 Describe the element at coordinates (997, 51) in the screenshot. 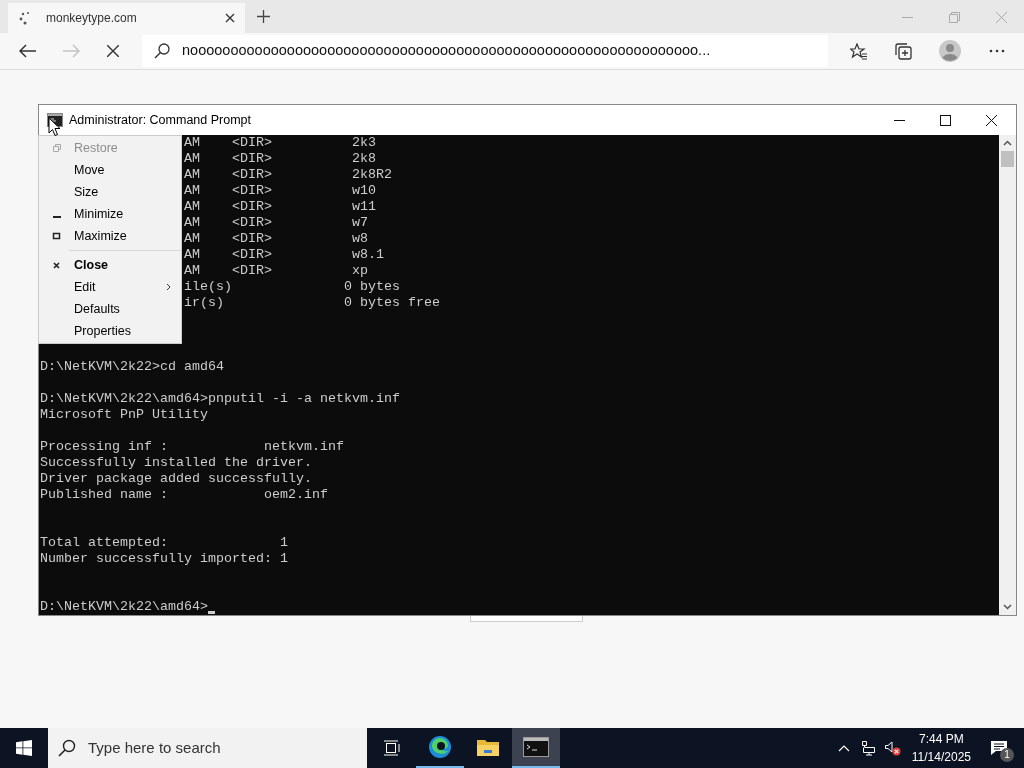

I see `more-options-icon` at that location.